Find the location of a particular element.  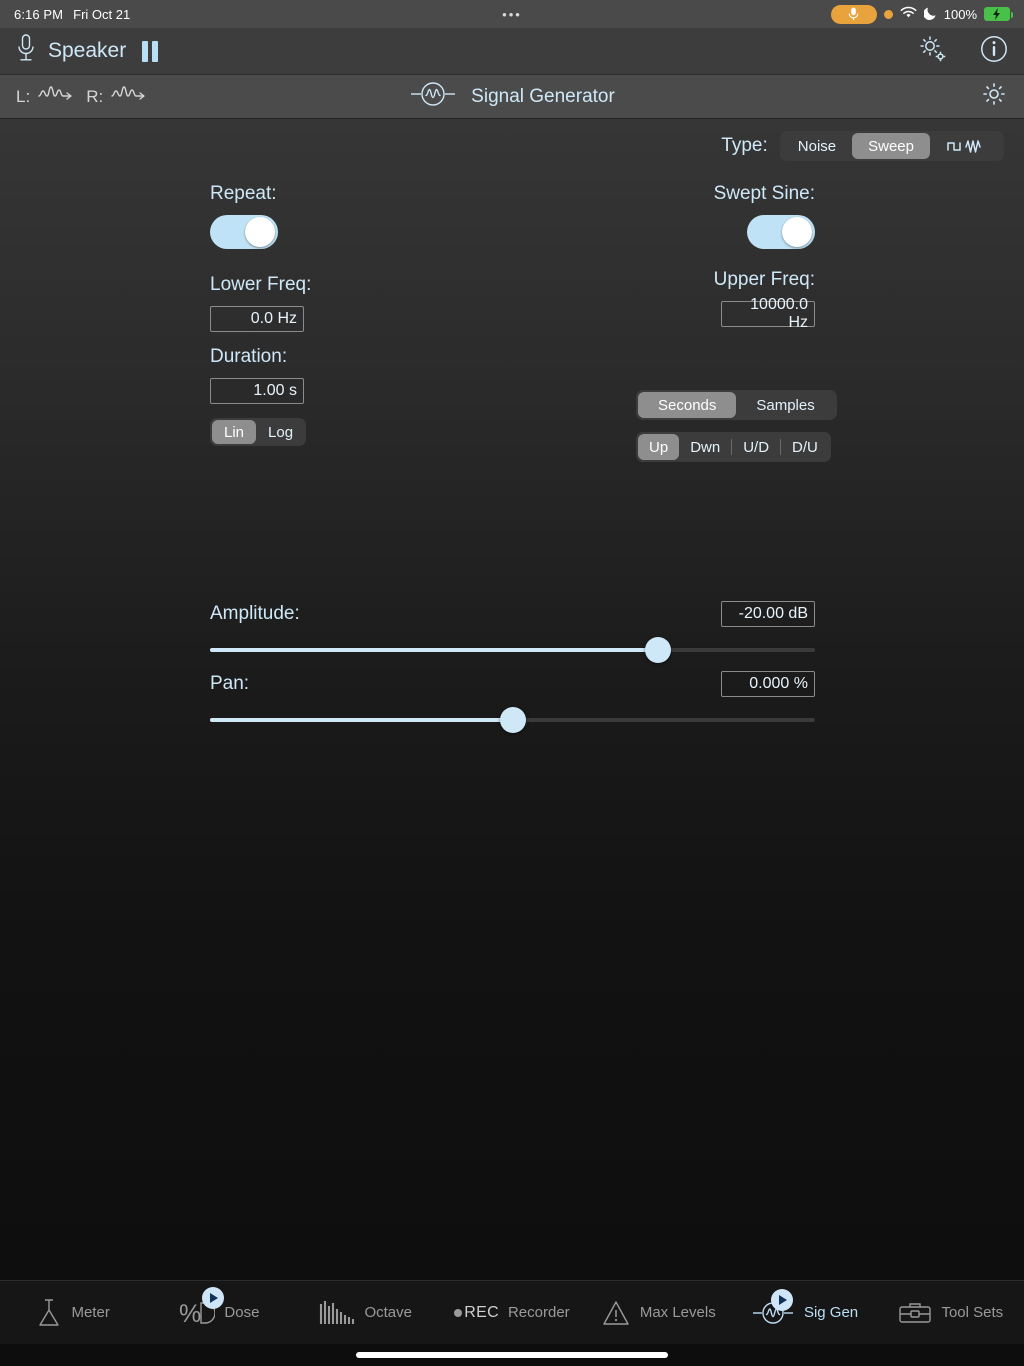

scale-option-log: Log is located at coordinates (280, 432).